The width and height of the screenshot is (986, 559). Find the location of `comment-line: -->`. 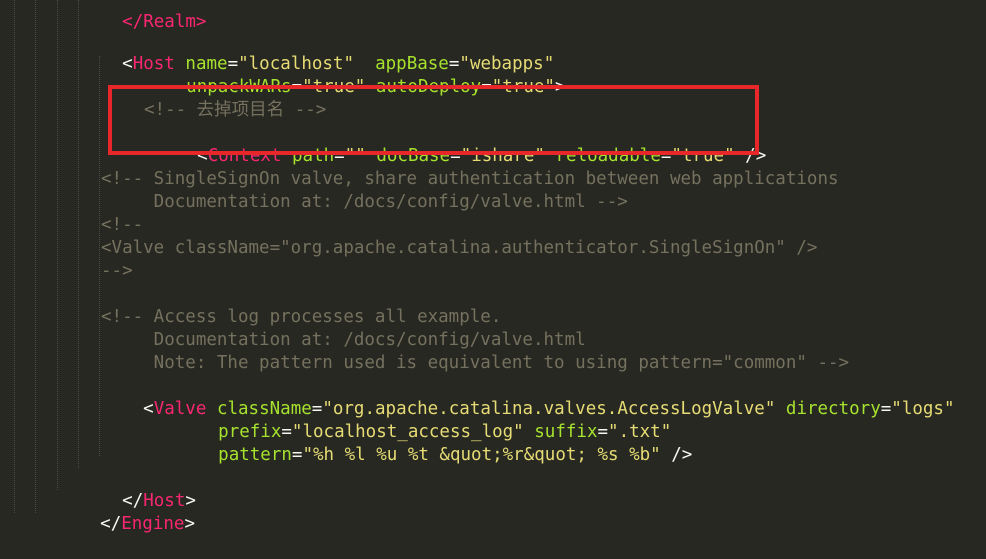

comment-line: --> is located at coordinates (117, 271).